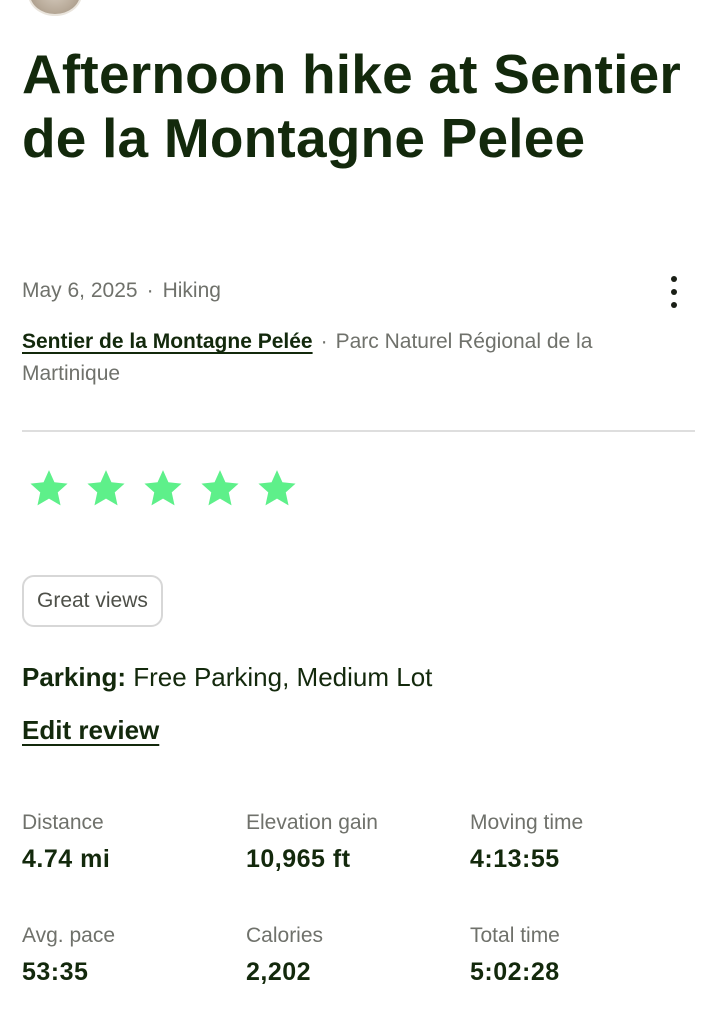 The width and height of the screenshot is (723, 1024). I want to click on rating-stars, so click(163, 488).